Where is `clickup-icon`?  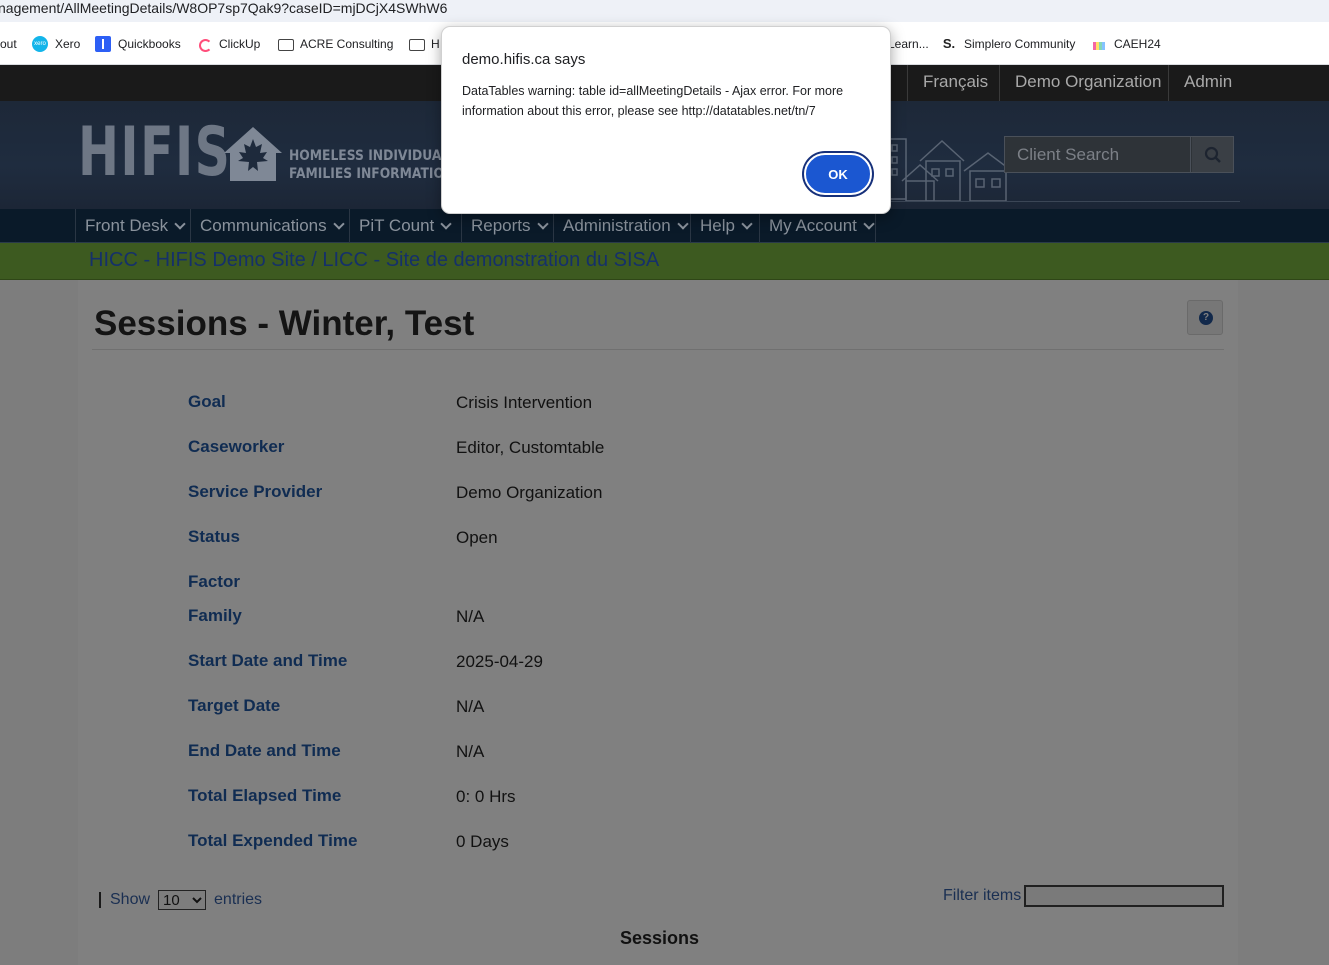
clickup-icon is located at coordinates (204, 44).